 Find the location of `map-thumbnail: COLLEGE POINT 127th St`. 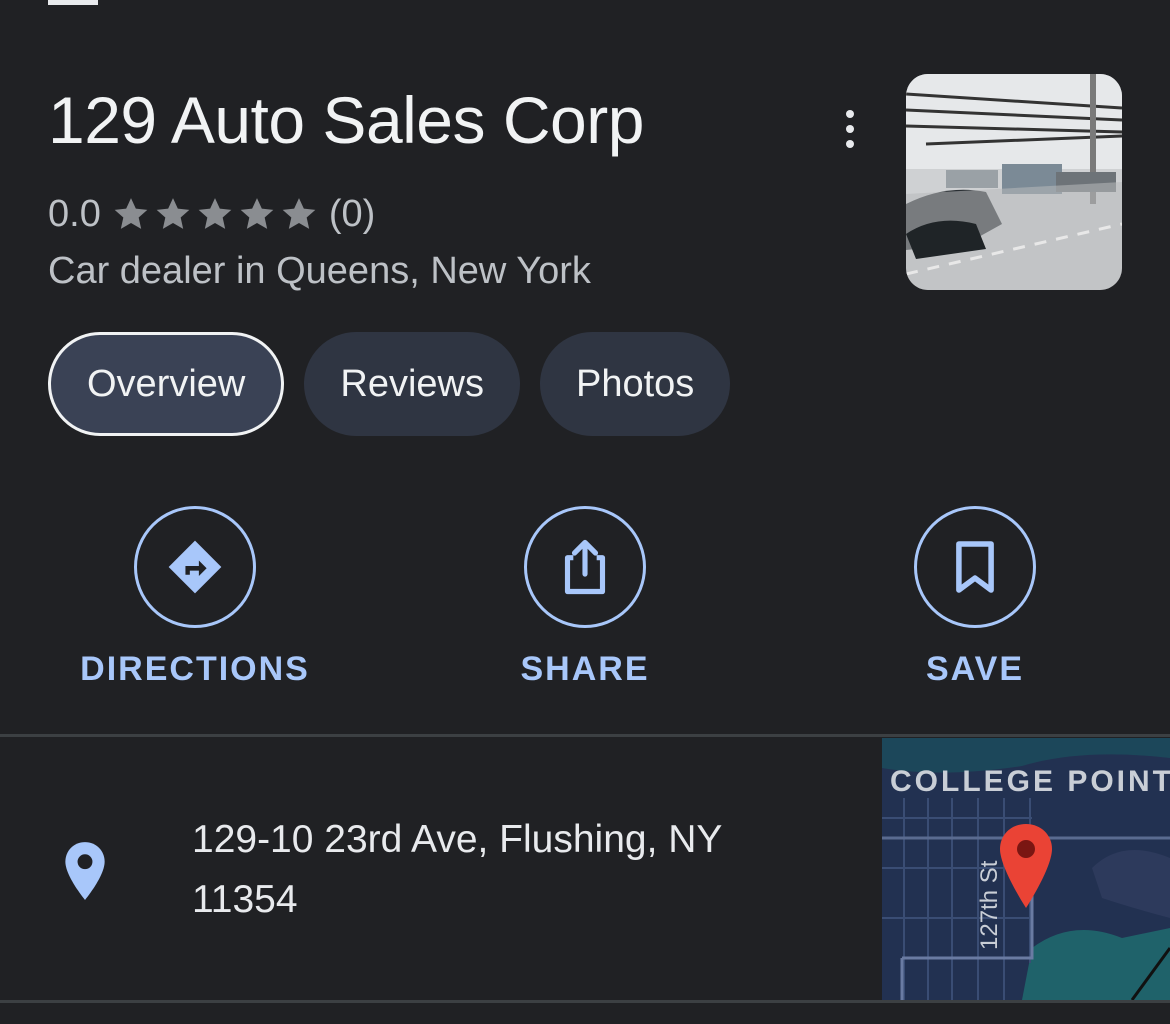

map-thumbnail: COLLEGE POINT 127th St is located at coordinates (1026, 869).